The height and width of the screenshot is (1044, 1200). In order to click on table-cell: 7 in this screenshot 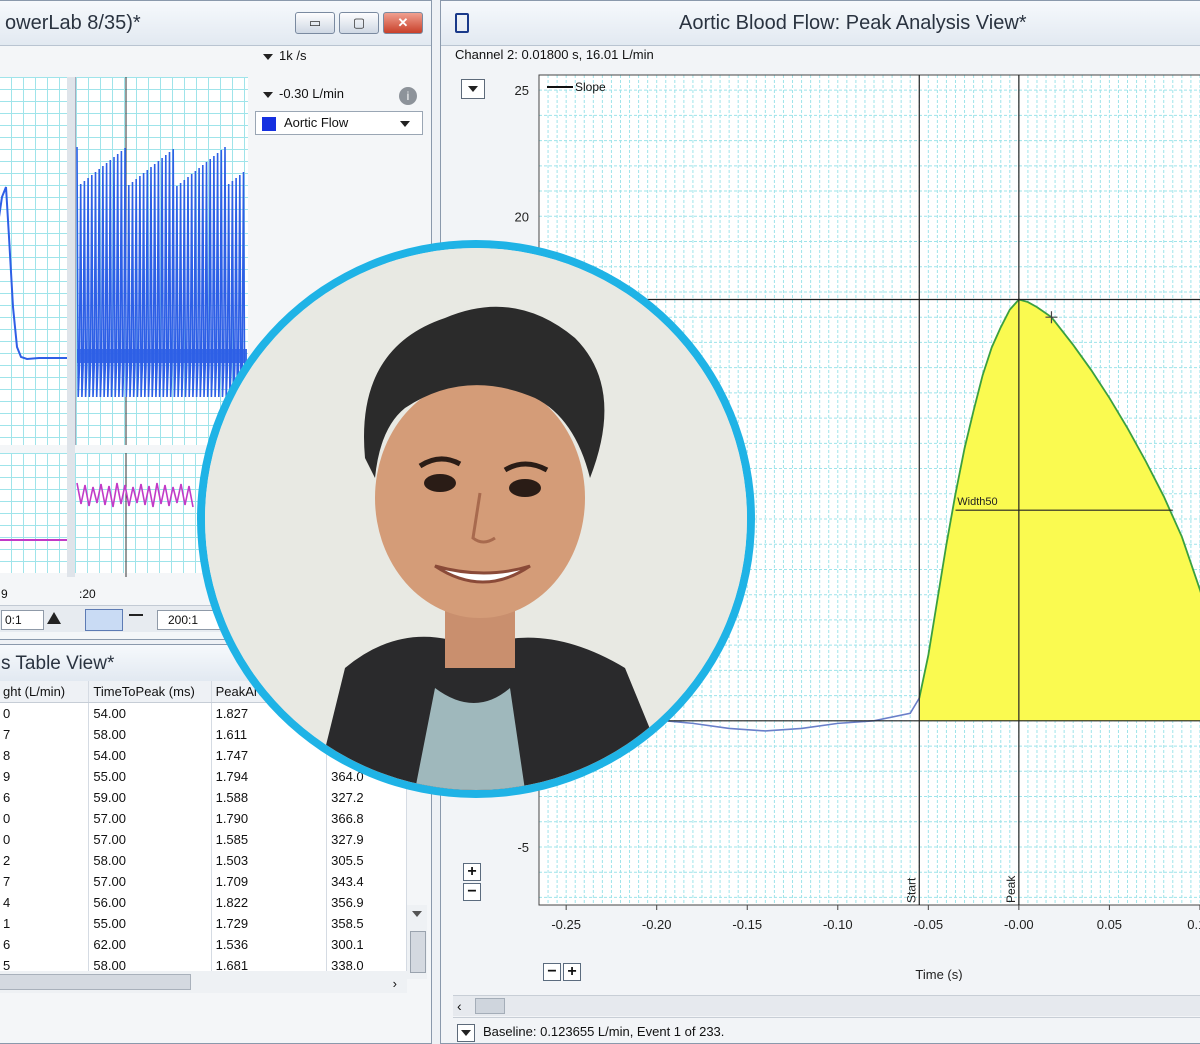, I will do `click(45, 881)`.